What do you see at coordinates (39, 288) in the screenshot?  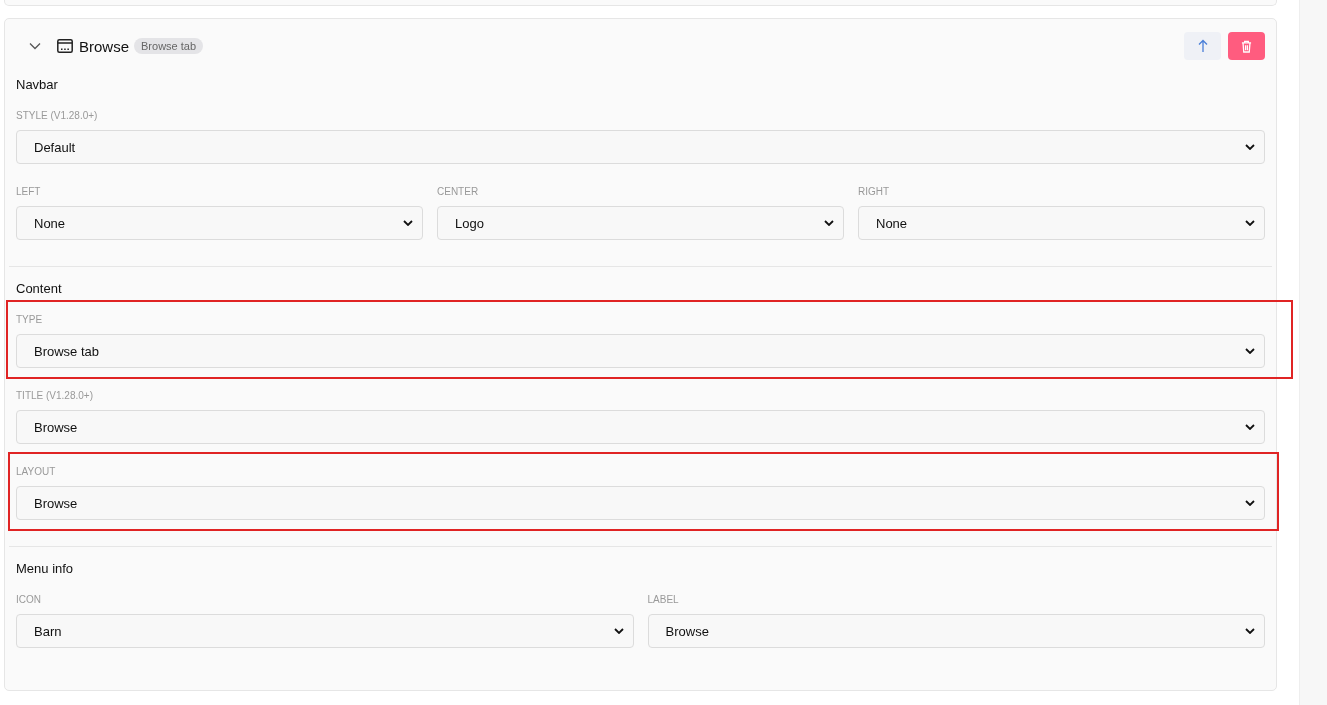 I see `section-title: Content` at bounding box center [39, 288].